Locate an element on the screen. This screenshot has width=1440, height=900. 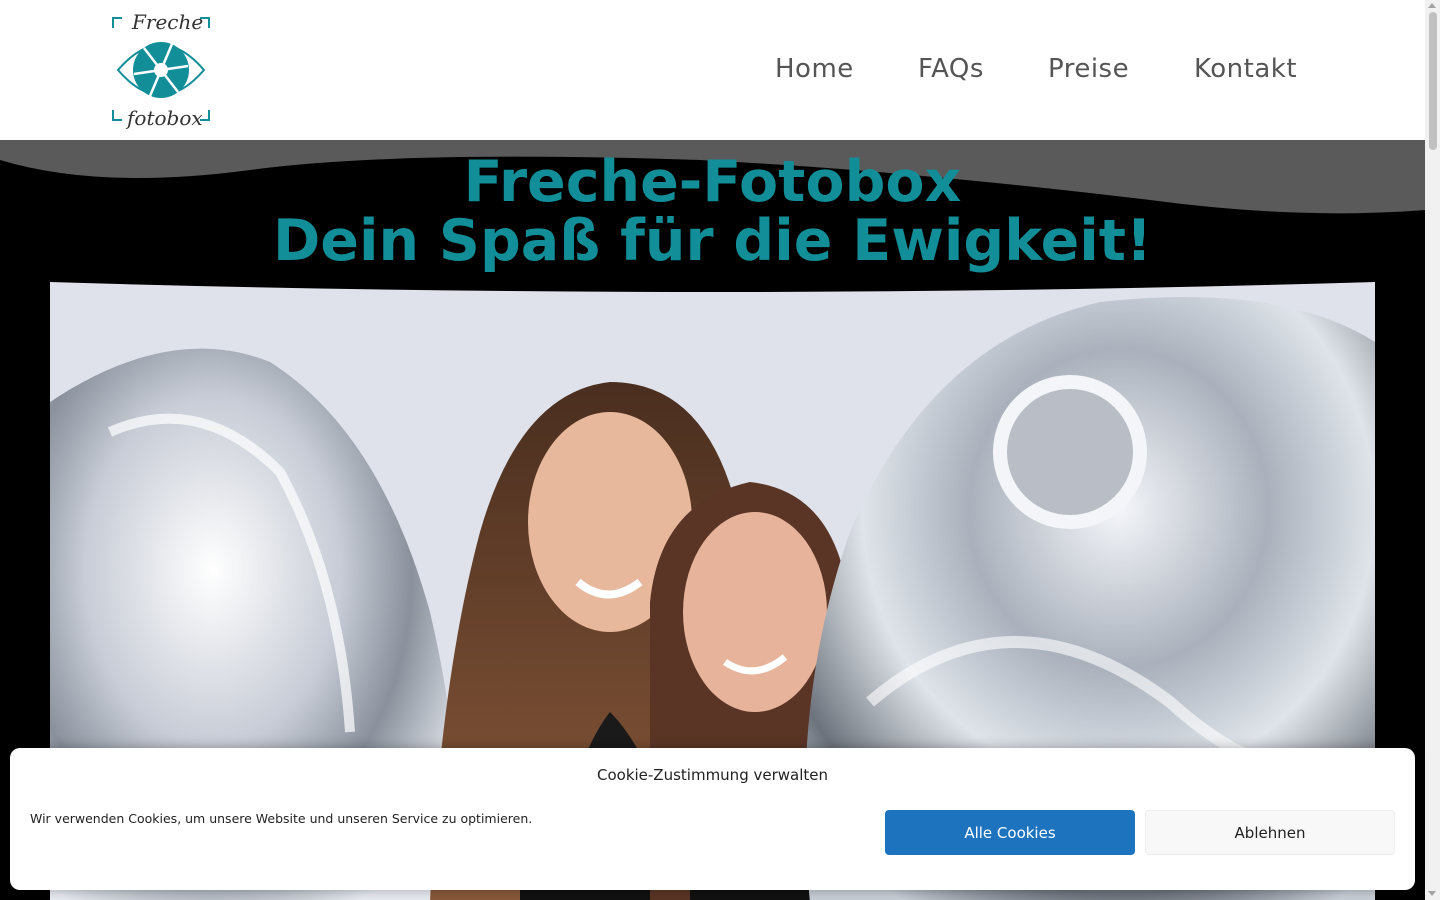
nav-faqs: FAQs is located at coordinates (951, 69).